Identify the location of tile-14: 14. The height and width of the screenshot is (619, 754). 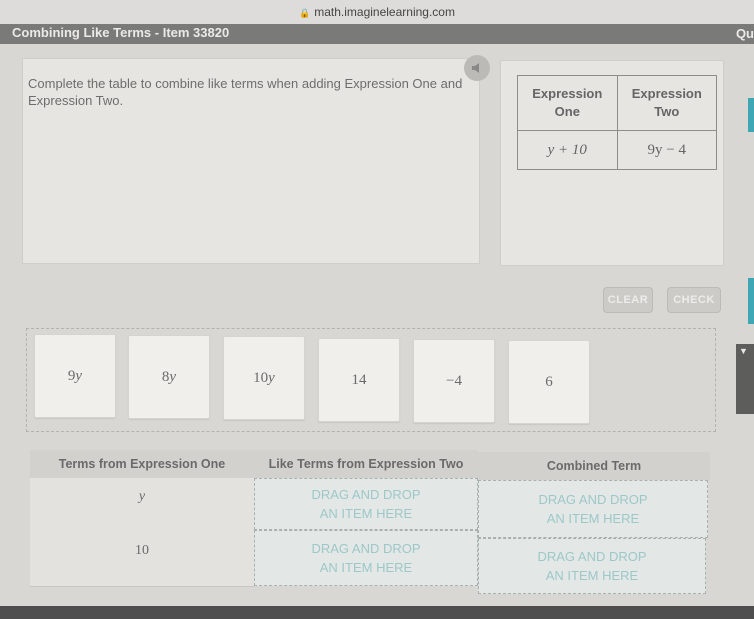
(359, 380).